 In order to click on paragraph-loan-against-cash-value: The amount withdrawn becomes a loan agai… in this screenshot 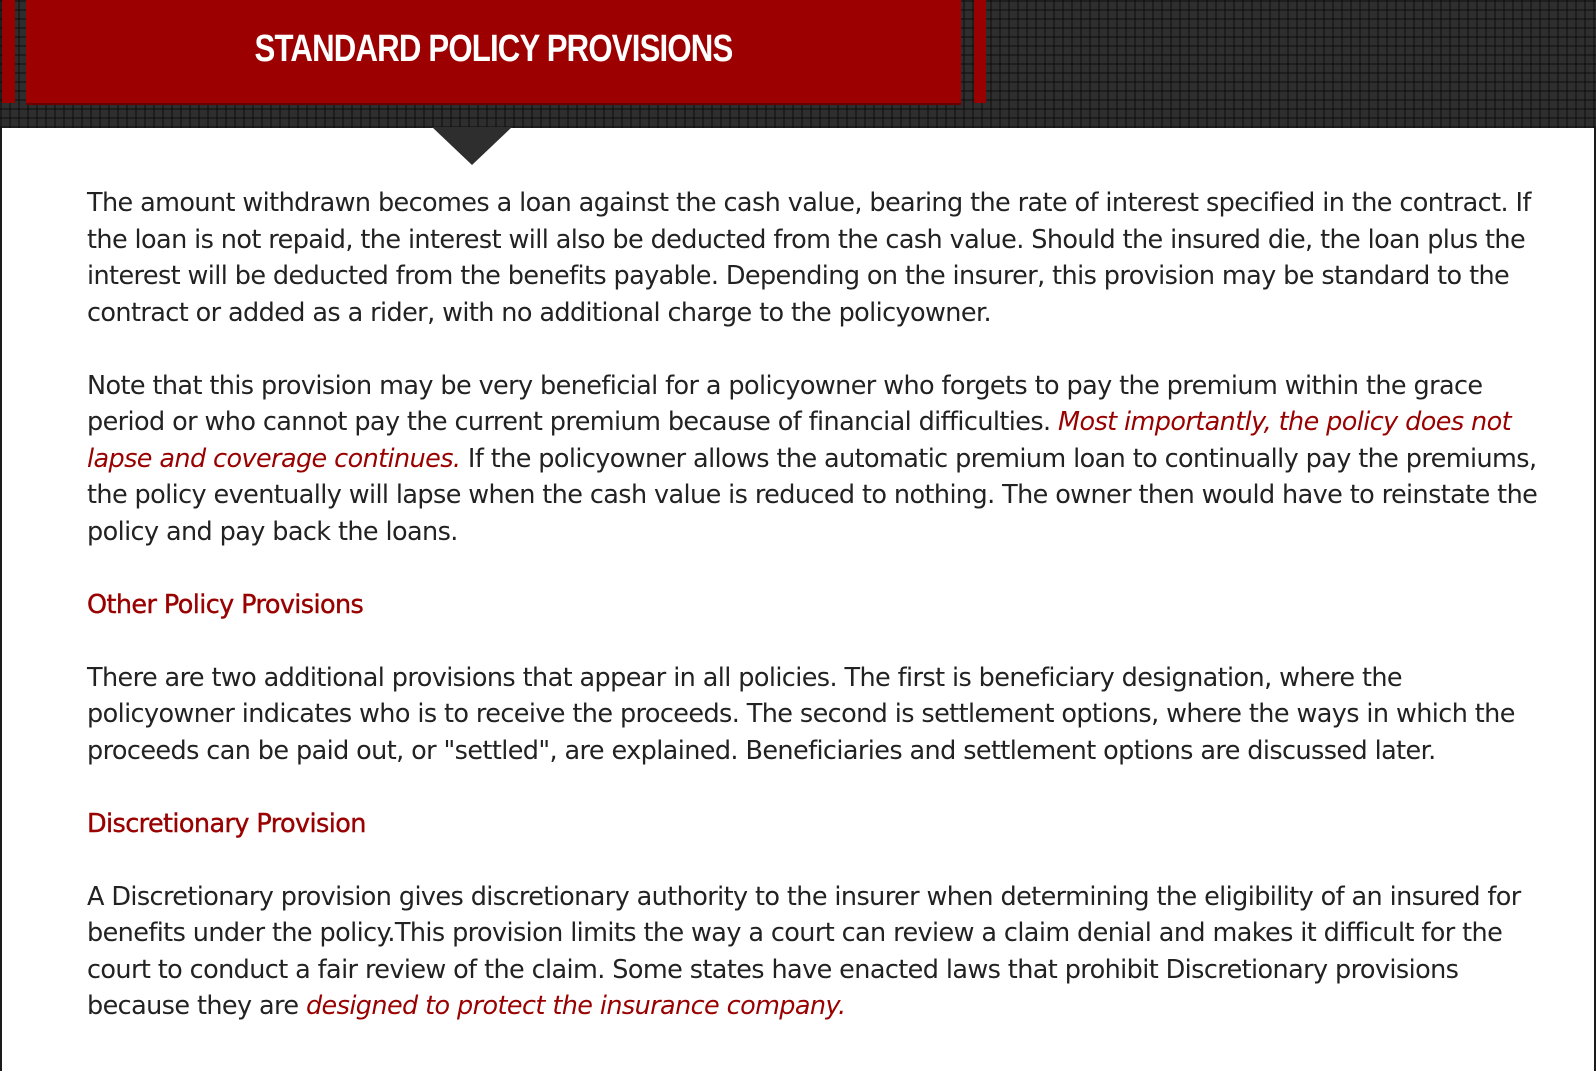, I will do `click(809, 258)`.